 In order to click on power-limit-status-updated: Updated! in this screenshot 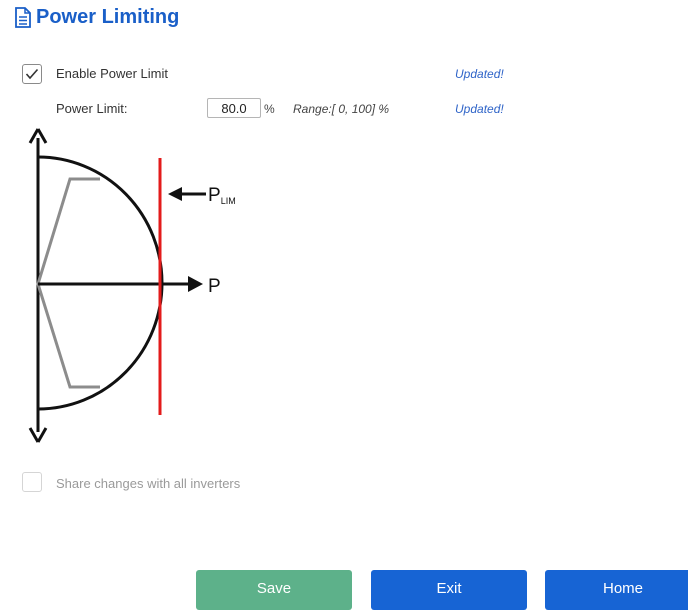, I will do `click(479, 109)`.